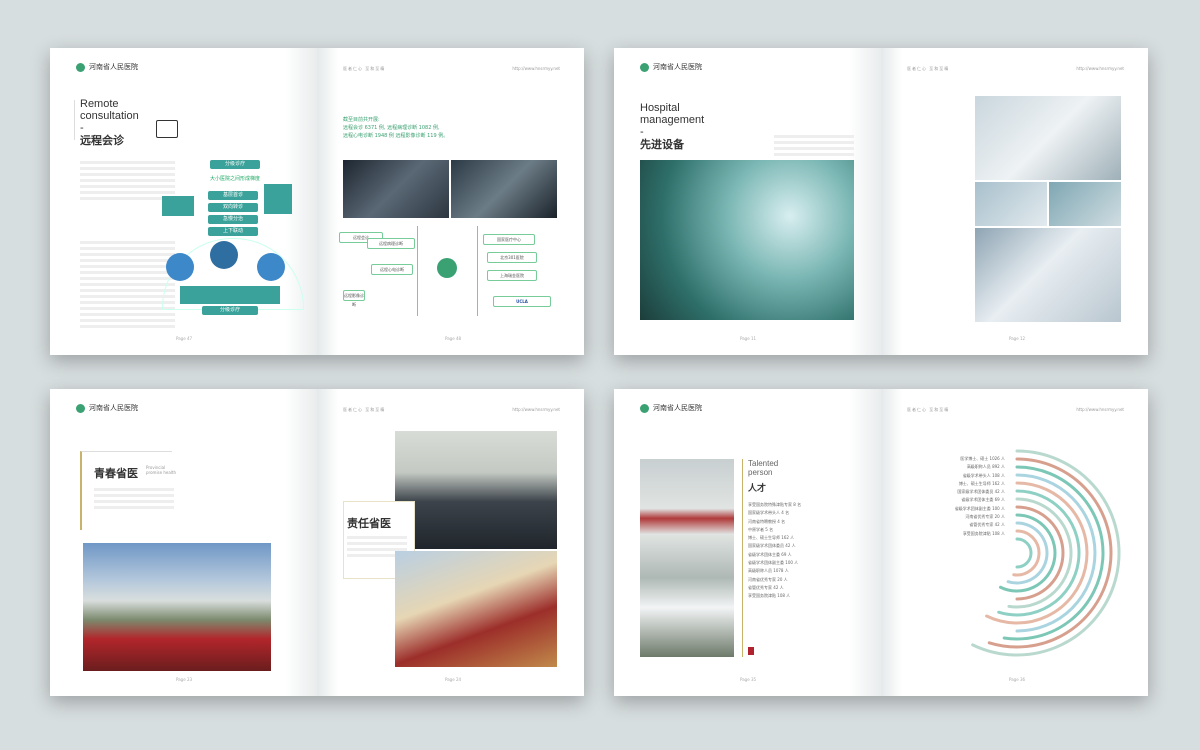 The image size is (1200, 750). Describe the element at coordinates (1048, 138) in the screenshot. I see `ct-room-photo` at that location.